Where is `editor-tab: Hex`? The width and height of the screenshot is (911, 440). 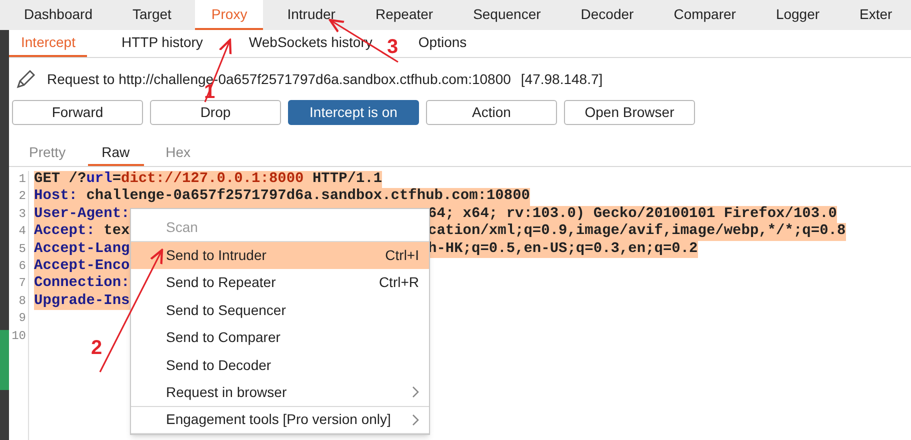 editor-tab: Hex is located at coordinates (178, 153).